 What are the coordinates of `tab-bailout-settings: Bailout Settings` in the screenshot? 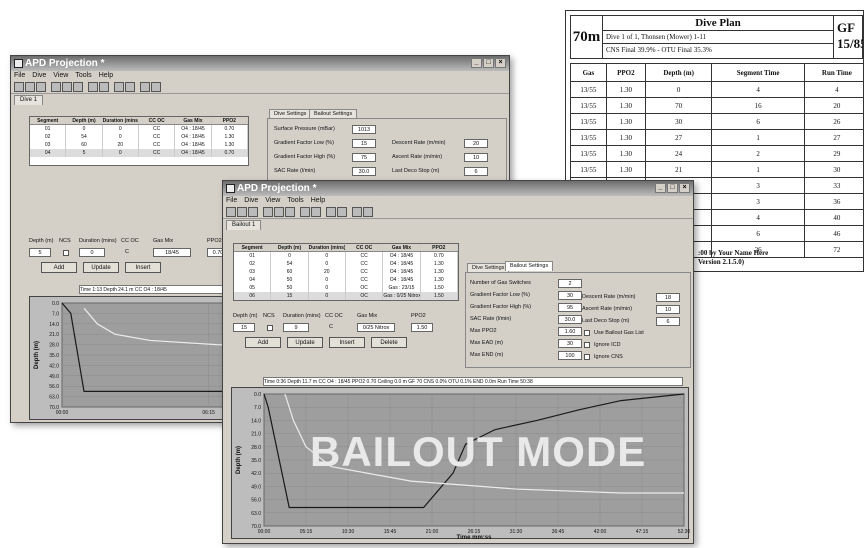 It's located at (529, 266).